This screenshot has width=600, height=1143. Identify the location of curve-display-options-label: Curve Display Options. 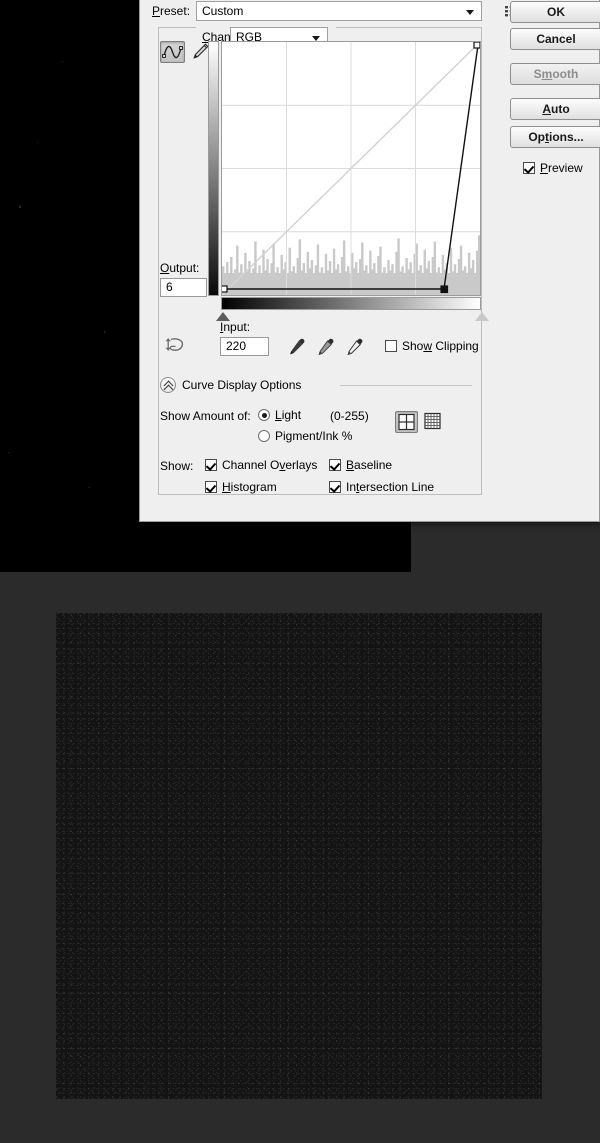
(242, 385).